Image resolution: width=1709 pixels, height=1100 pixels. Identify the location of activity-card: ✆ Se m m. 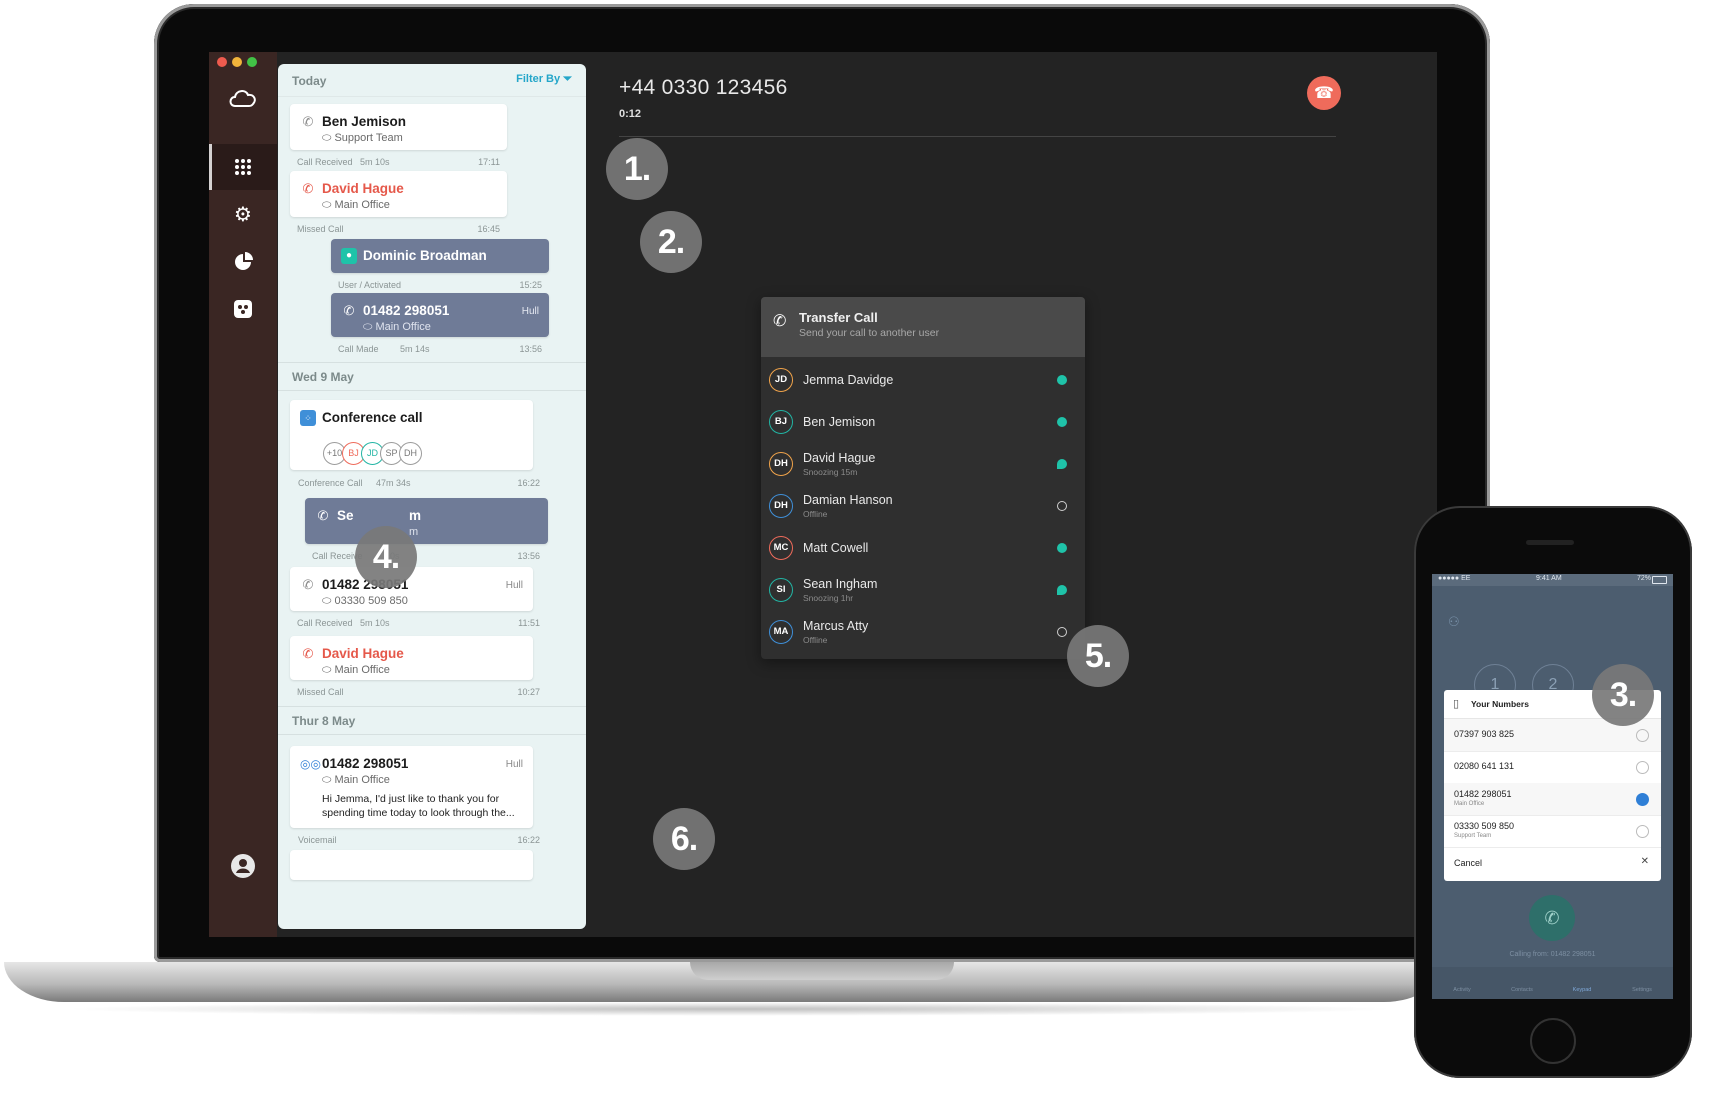
(426, 521).